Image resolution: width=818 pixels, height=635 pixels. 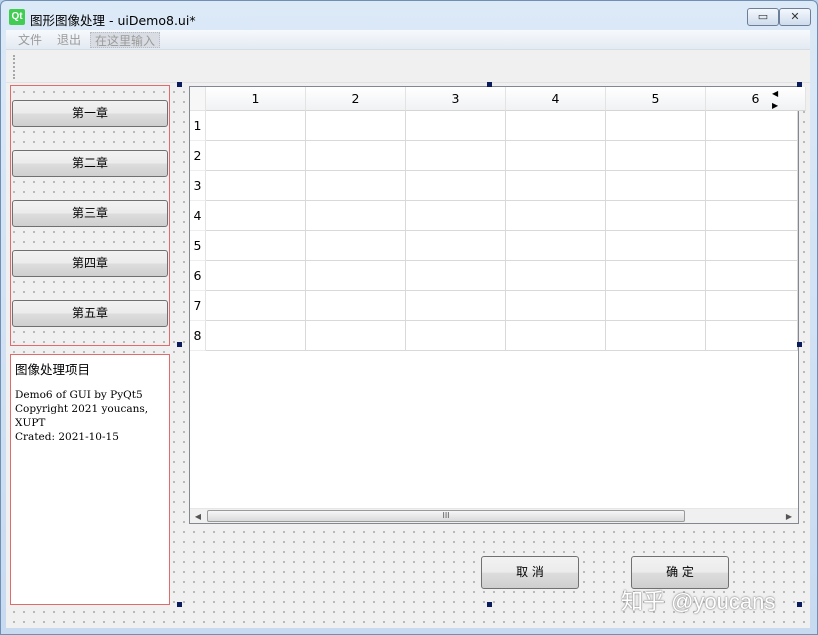 I want to click on column-header: 5, so click(x=656, y=99).